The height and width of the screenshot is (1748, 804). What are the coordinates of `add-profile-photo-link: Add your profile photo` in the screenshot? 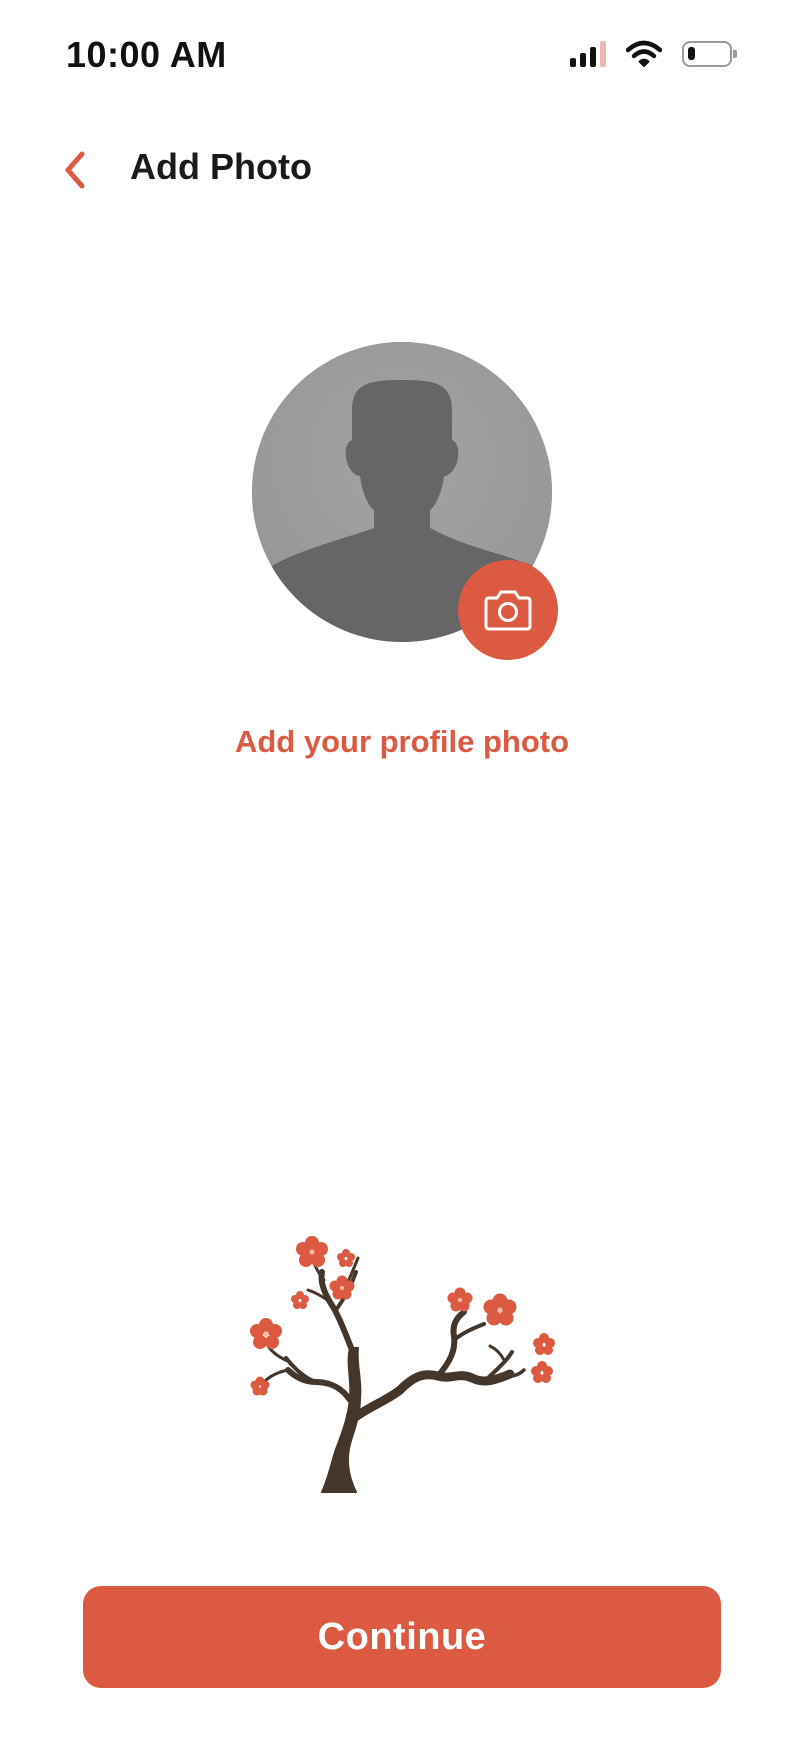 It's located at (402, 742).